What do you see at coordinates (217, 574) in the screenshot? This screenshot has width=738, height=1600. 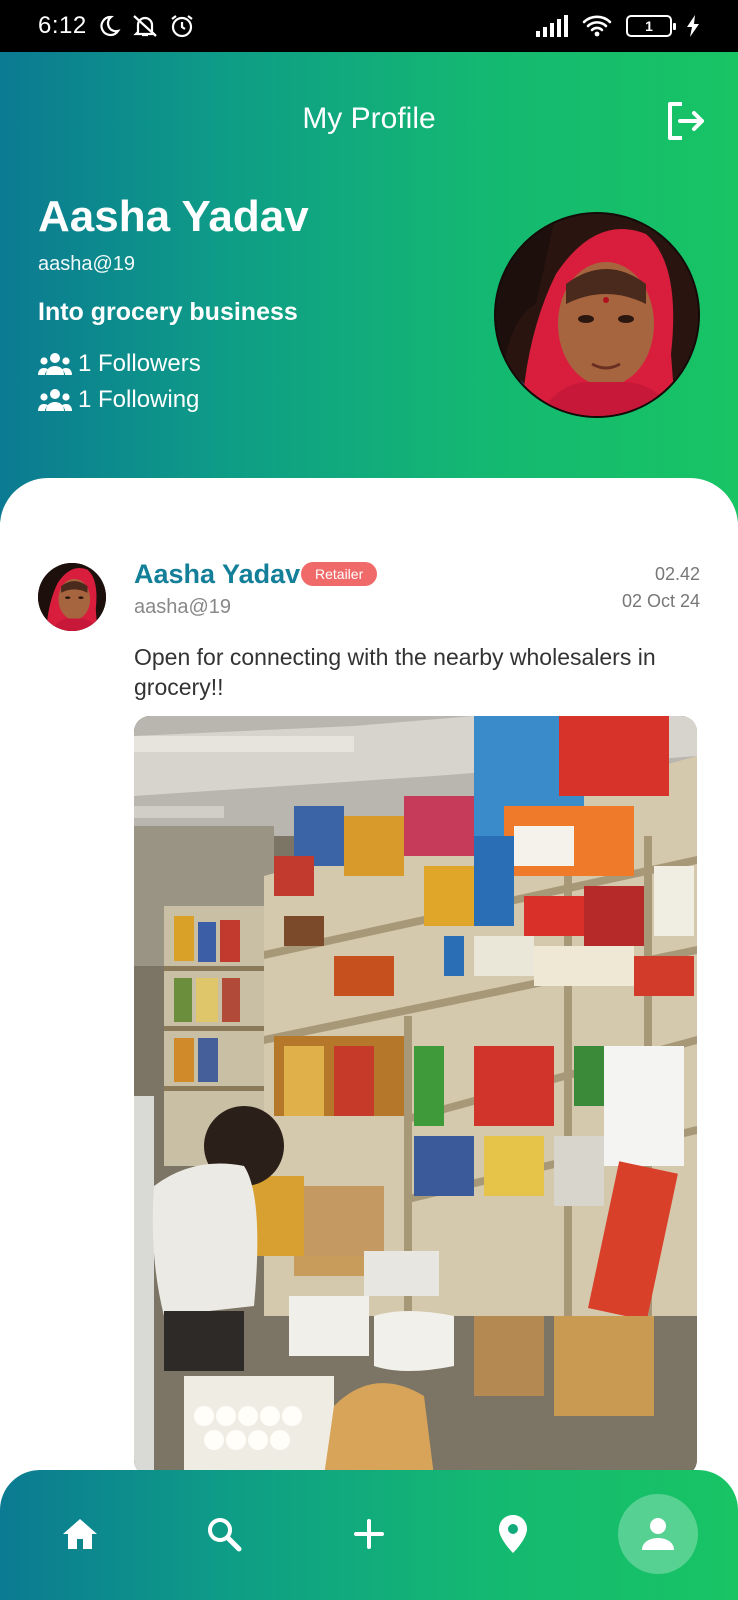 I see `post-author-name: Aasha Yadav` at bounding box center [217, 574].